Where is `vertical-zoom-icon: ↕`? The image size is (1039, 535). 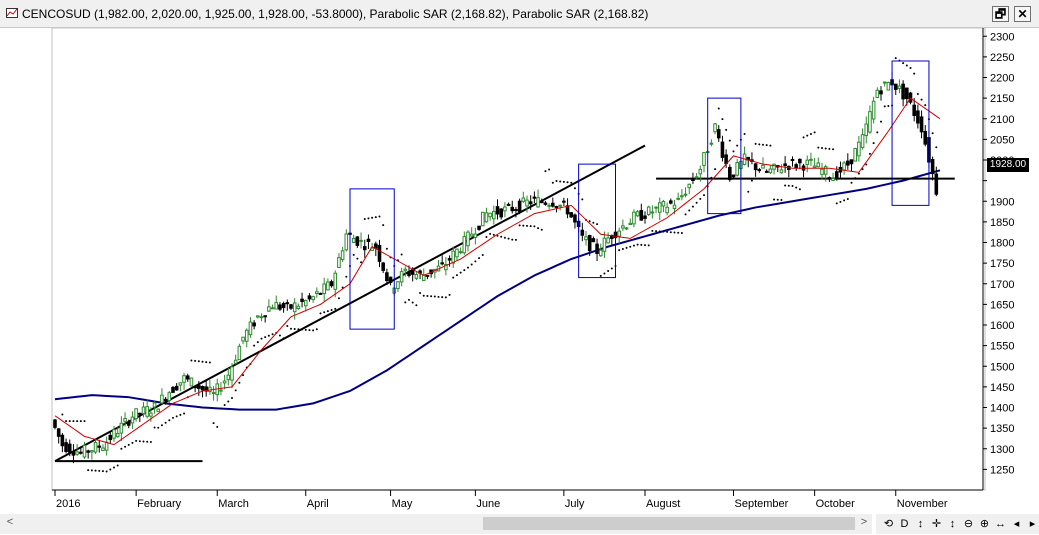 vertical-zoom-icon: ↕ is located at coordinates (920, 524).